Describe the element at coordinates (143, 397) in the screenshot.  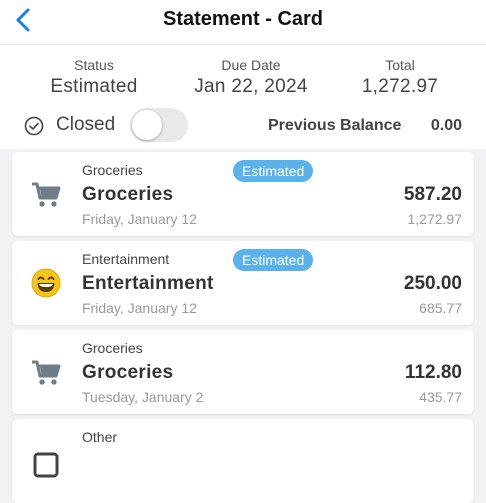
I see `transaction-date: Tuesday, January 2` at that location.